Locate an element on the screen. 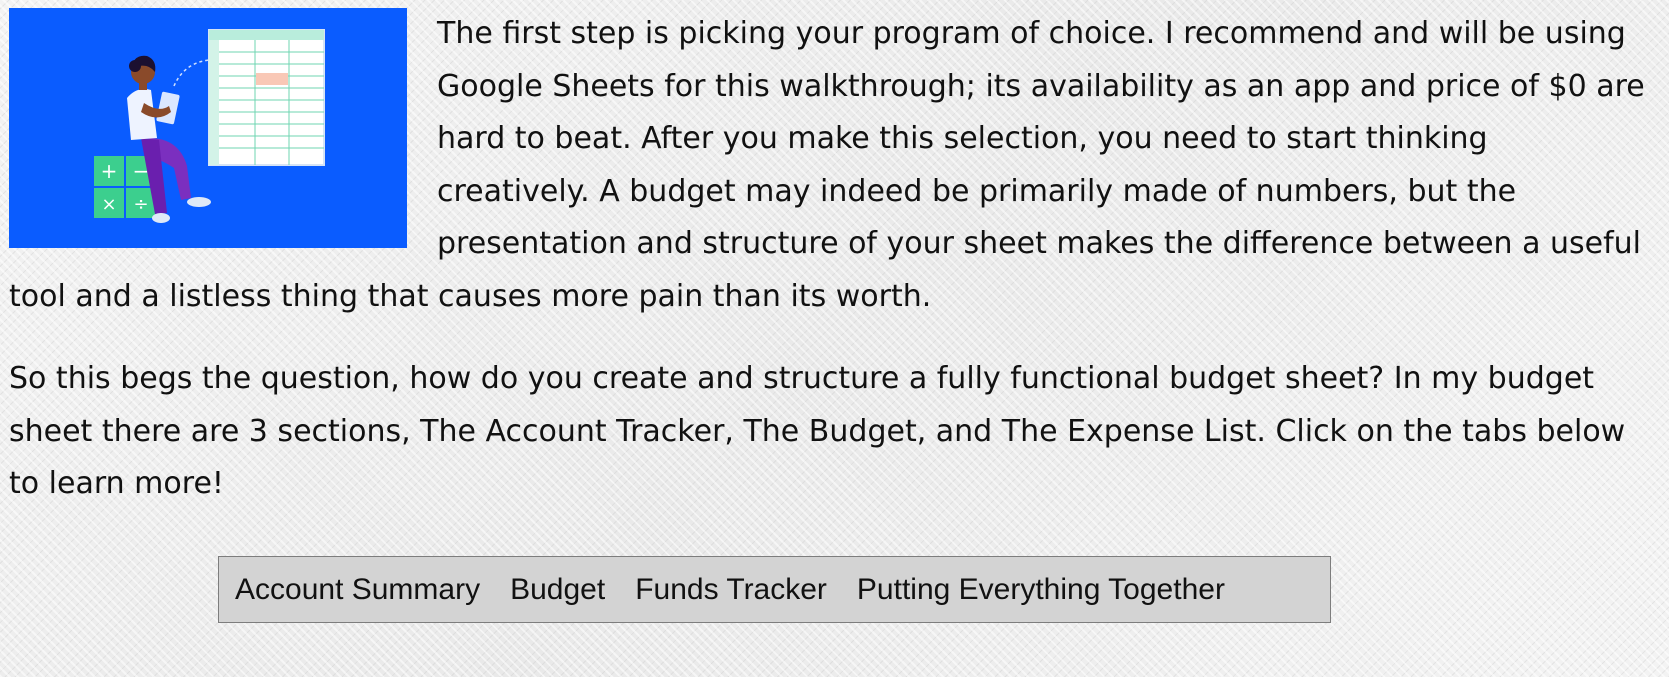  tab-account-summary: Account Summary is located at coordinates (365, 589).